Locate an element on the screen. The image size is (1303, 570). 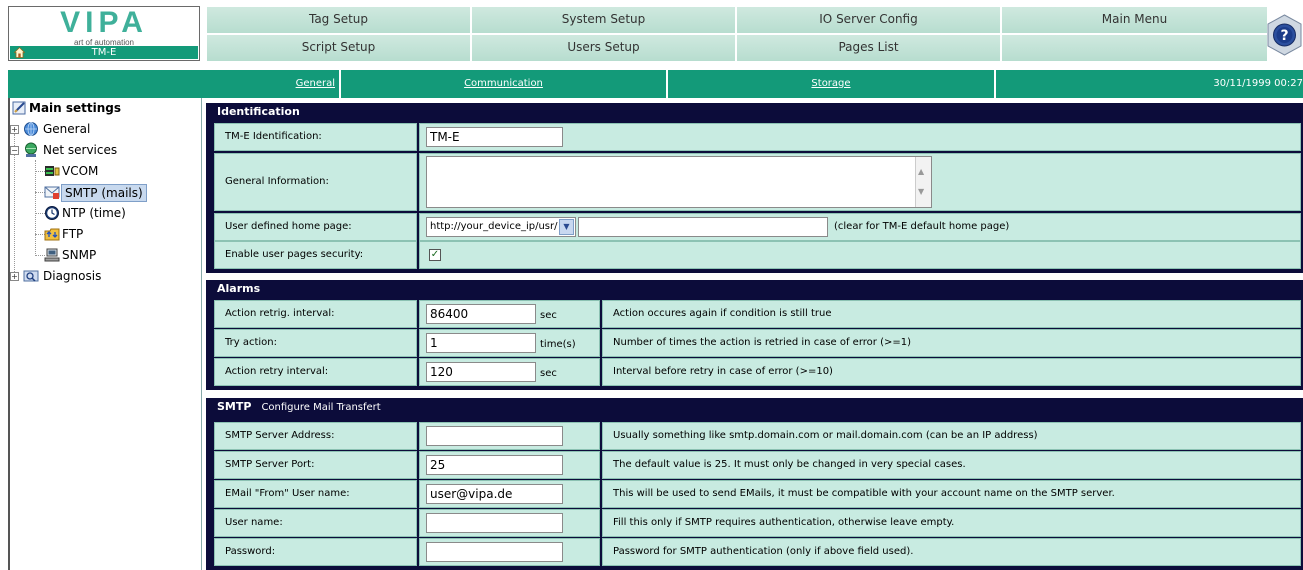
action-retrig-interval-input is located at coordinates (481, 314).